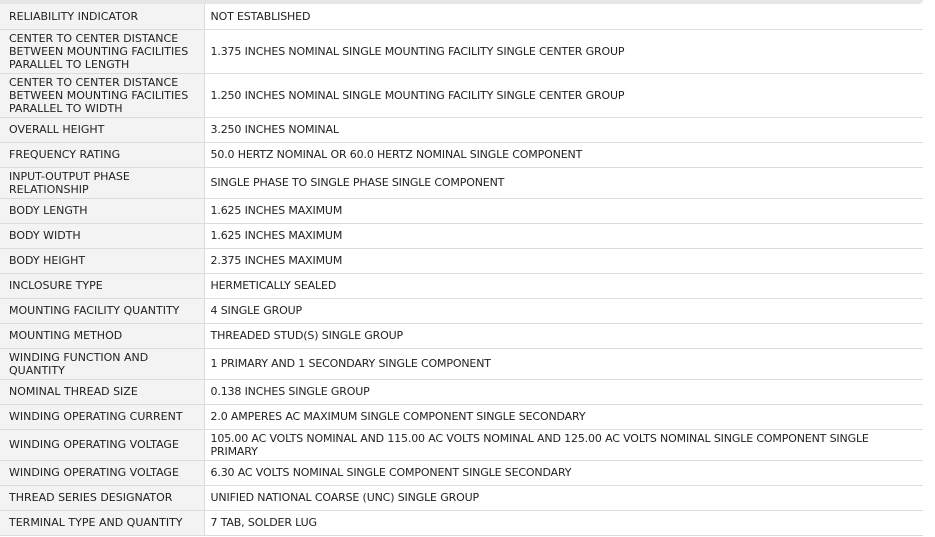 The image size is (935, 537). I want to click on characteristic-name: BODY HEIGHT, so click(102, 261).